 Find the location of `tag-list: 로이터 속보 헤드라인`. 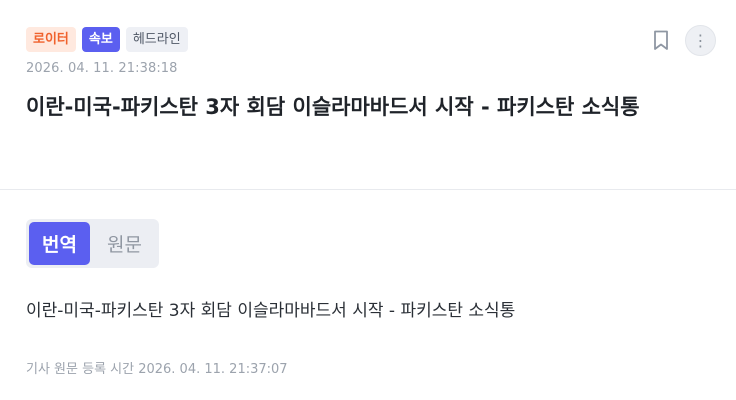

tag-list: 로이터 속보 헤드라인 is located at coordinates (107, 39).